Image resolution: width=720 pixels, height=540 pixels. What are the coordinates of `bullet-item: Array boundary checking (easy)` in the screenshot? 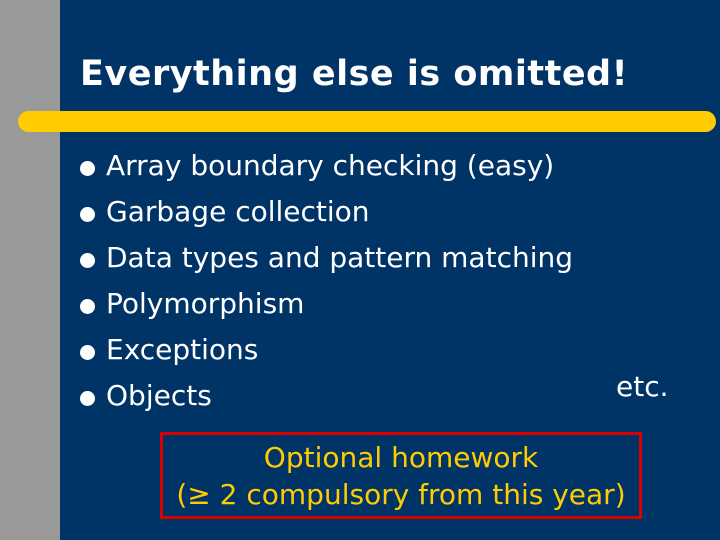 It's located at (380, 165).